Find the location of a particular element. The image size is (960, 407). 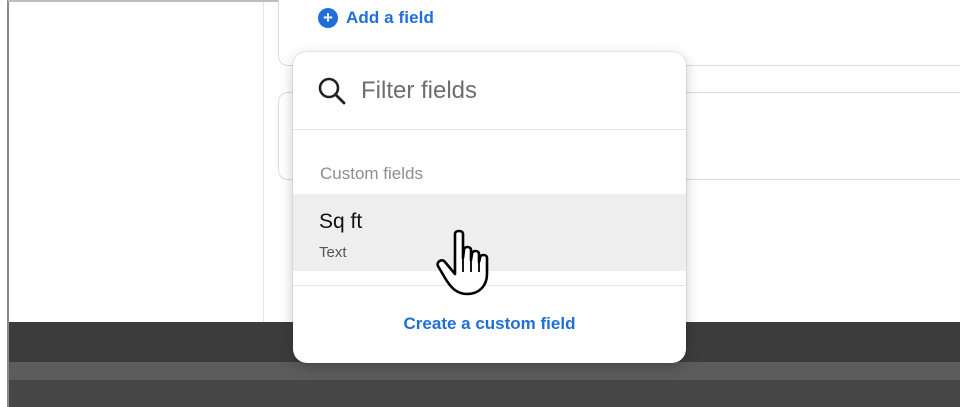

filter-row is located at coordinates (489, 91).